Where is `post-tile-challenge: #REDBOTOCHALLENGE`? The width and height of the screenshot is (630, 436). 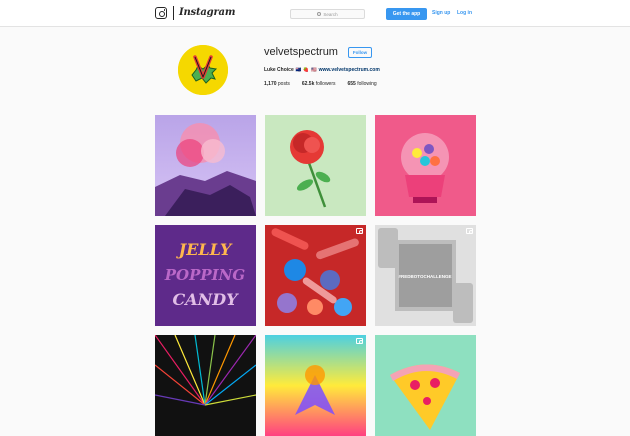 post-tile-challenge: #REDBOTOCHALLENGE is located at coordinates (425, 275).